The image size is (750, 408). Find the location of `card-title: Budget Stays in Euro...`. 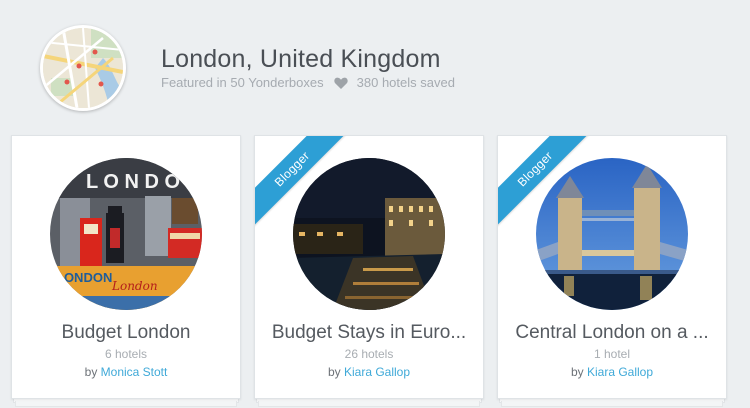

card-title: Budget Stays in Euro... is located at coordinates (369, 333).